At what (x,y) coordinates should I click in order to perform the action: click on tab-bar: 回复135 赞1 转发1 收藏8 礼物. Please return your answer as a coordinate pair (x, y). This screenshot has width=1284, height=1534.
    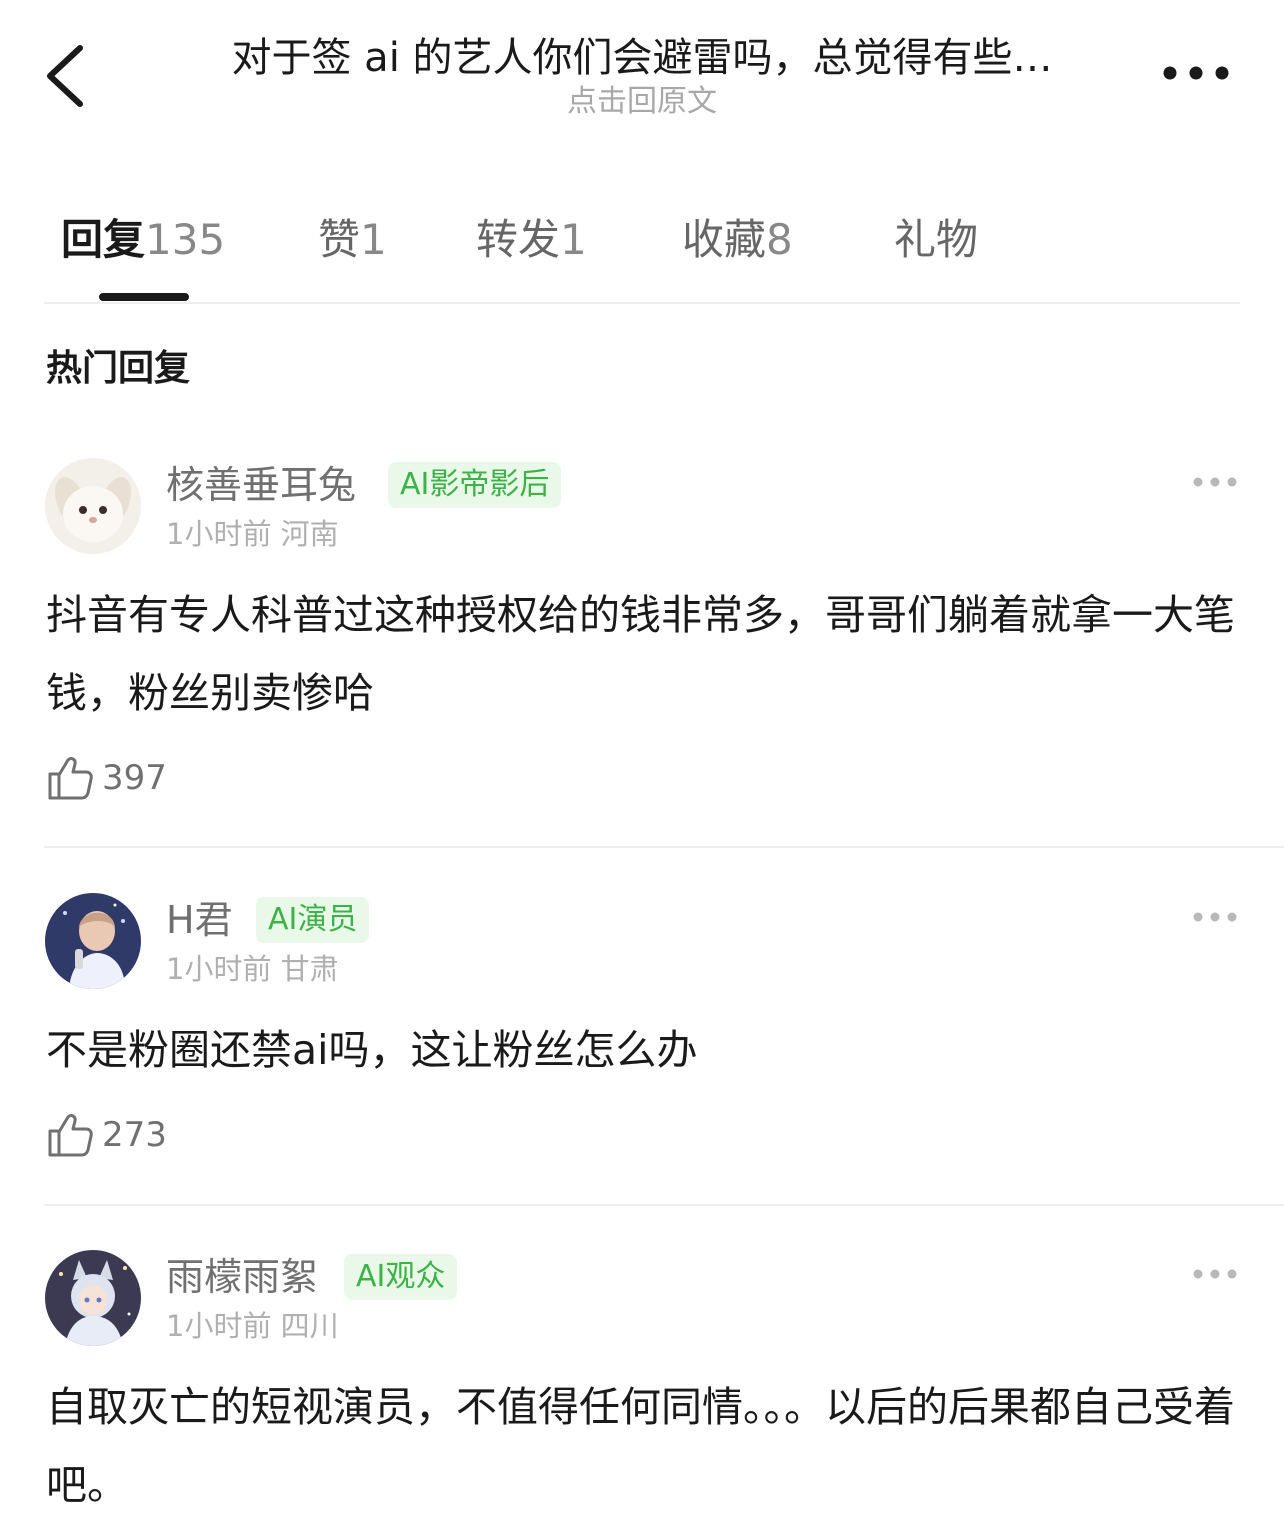
    Looking at the image, I should click on (642, 252).